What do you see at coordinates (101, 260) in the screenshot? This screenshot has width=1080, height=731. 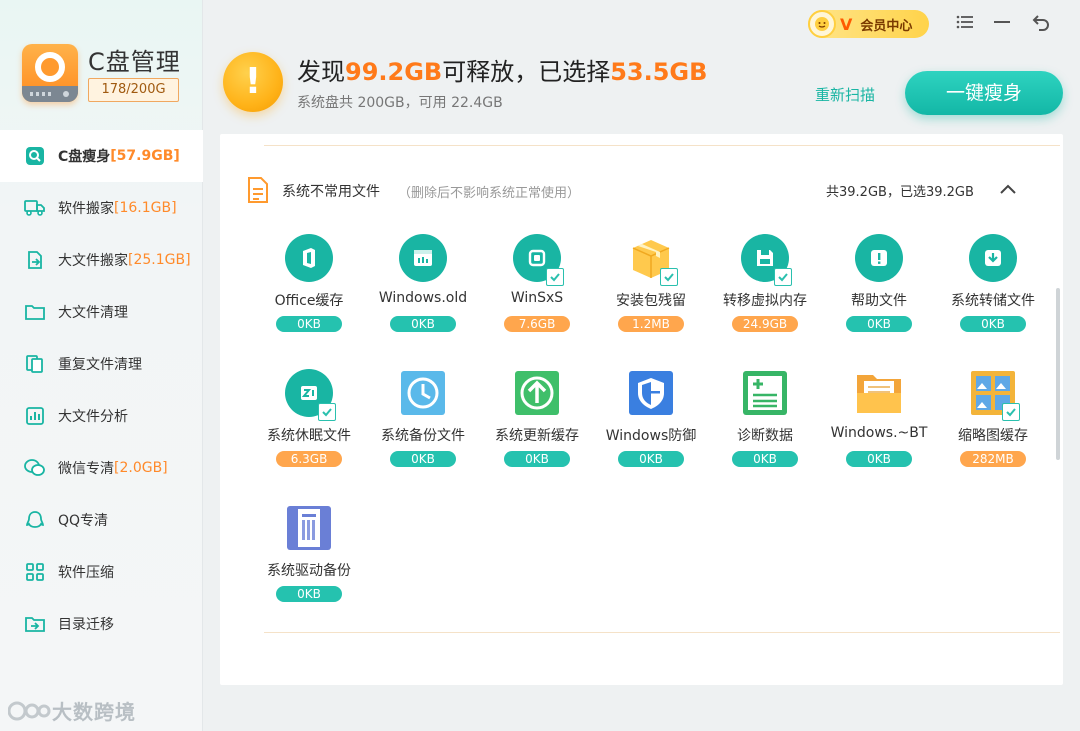 I see `sidebar-item-large-file-move: 大文件搬家 [25.1GB]` at bounding box center [101, 260].